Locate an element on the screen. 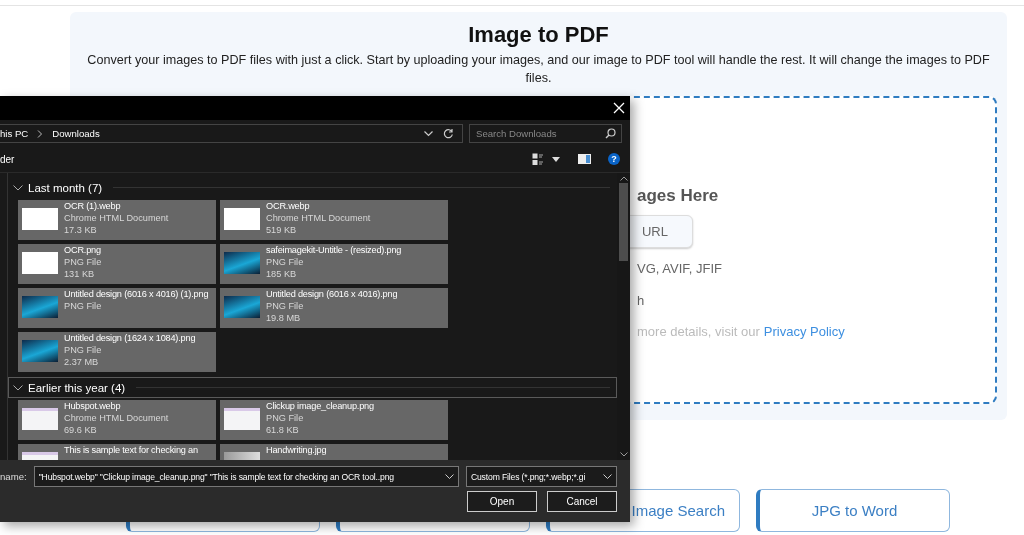 The height and width of the screenshot is (535, 1024). group-header: Last month (7) is located at coordinates (312, 187).